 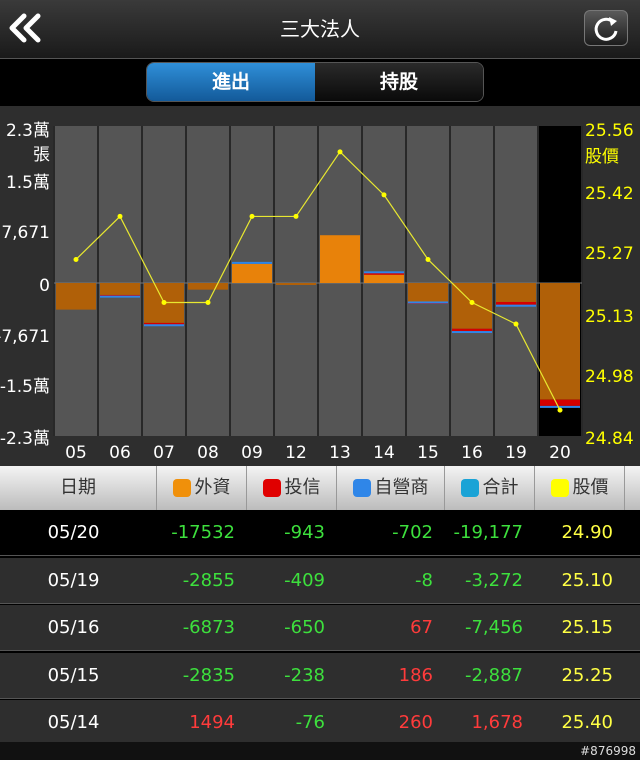 I want to click on left-tick-label: 張, so click(x=41, y=155).